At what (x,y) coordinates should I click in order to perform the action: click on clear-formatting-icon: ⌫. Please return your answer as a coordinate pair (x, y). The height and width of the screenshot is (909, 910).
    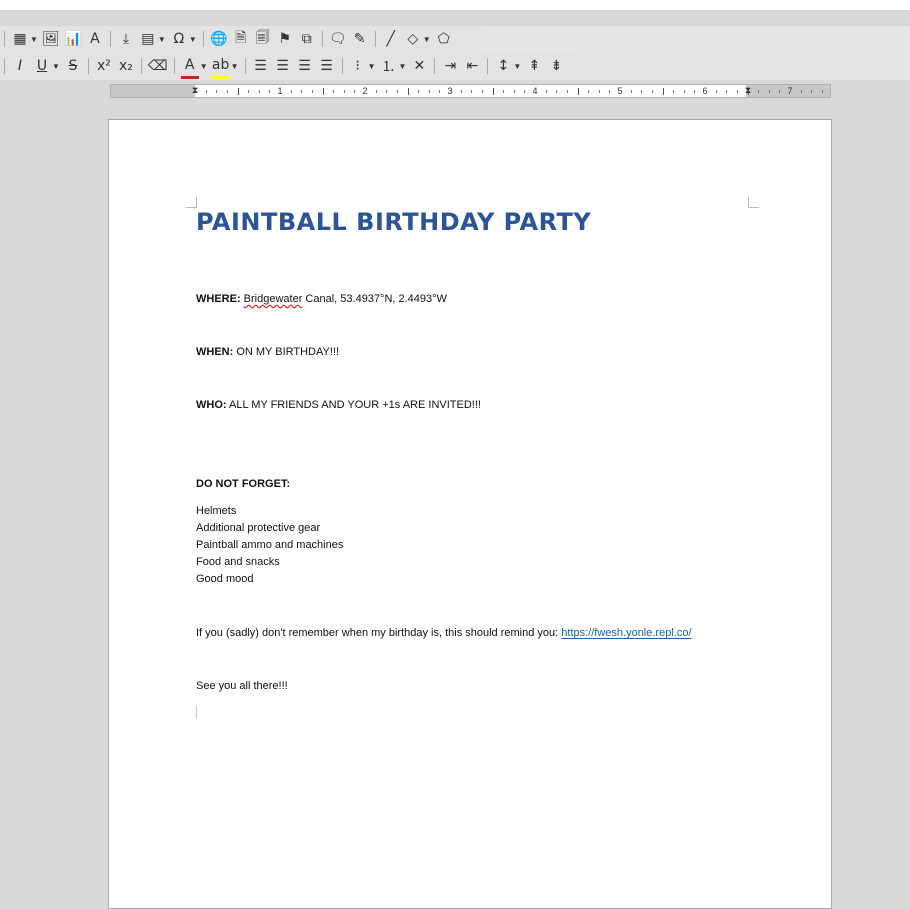
    Looking at the image, I should click on (158, 66).